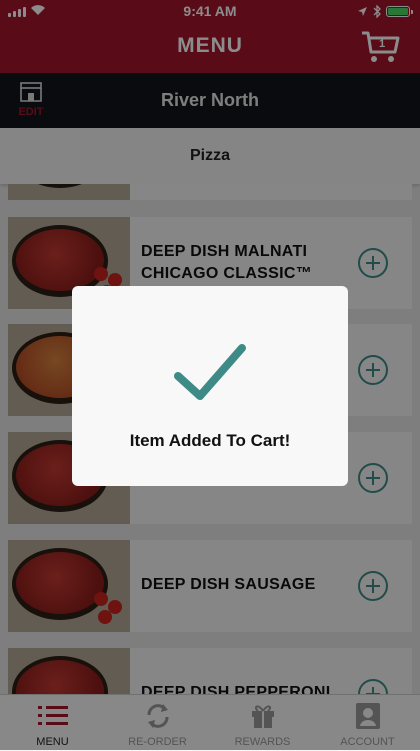  Describe the element at coordinates (210, 440) in the screenshot. I see `dialog-message: Item Added To Cart!` at that location.